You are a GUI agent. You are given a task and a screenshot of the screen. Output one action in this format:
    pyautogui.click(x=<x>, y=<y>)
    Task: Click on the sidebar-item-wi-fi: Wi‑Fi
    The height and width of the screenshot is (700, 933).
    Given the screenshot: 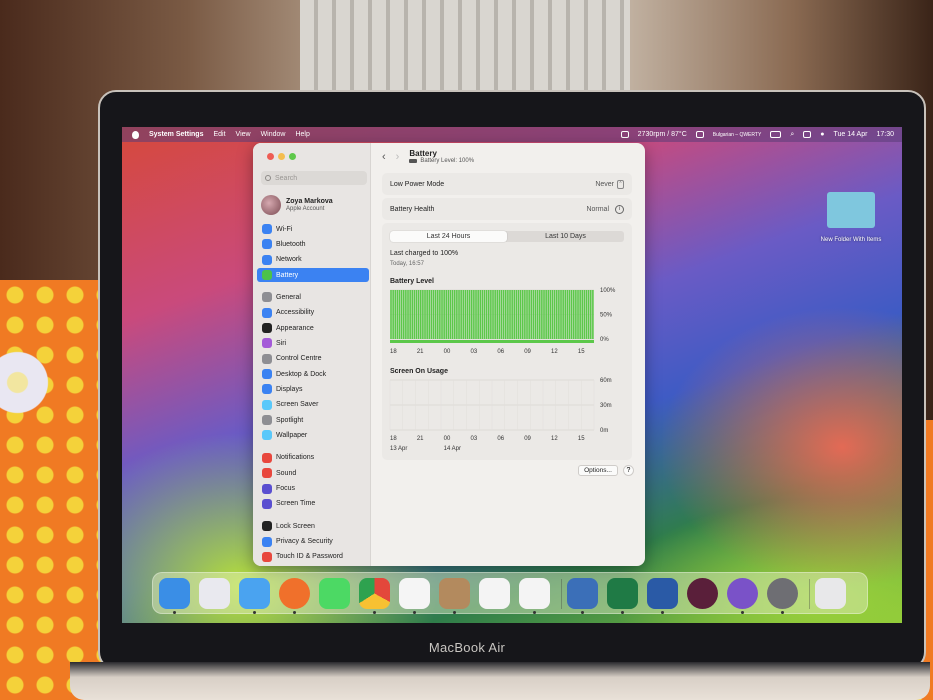 What is the action you would take?
    pyautogui.click(x=313, y=229)
    